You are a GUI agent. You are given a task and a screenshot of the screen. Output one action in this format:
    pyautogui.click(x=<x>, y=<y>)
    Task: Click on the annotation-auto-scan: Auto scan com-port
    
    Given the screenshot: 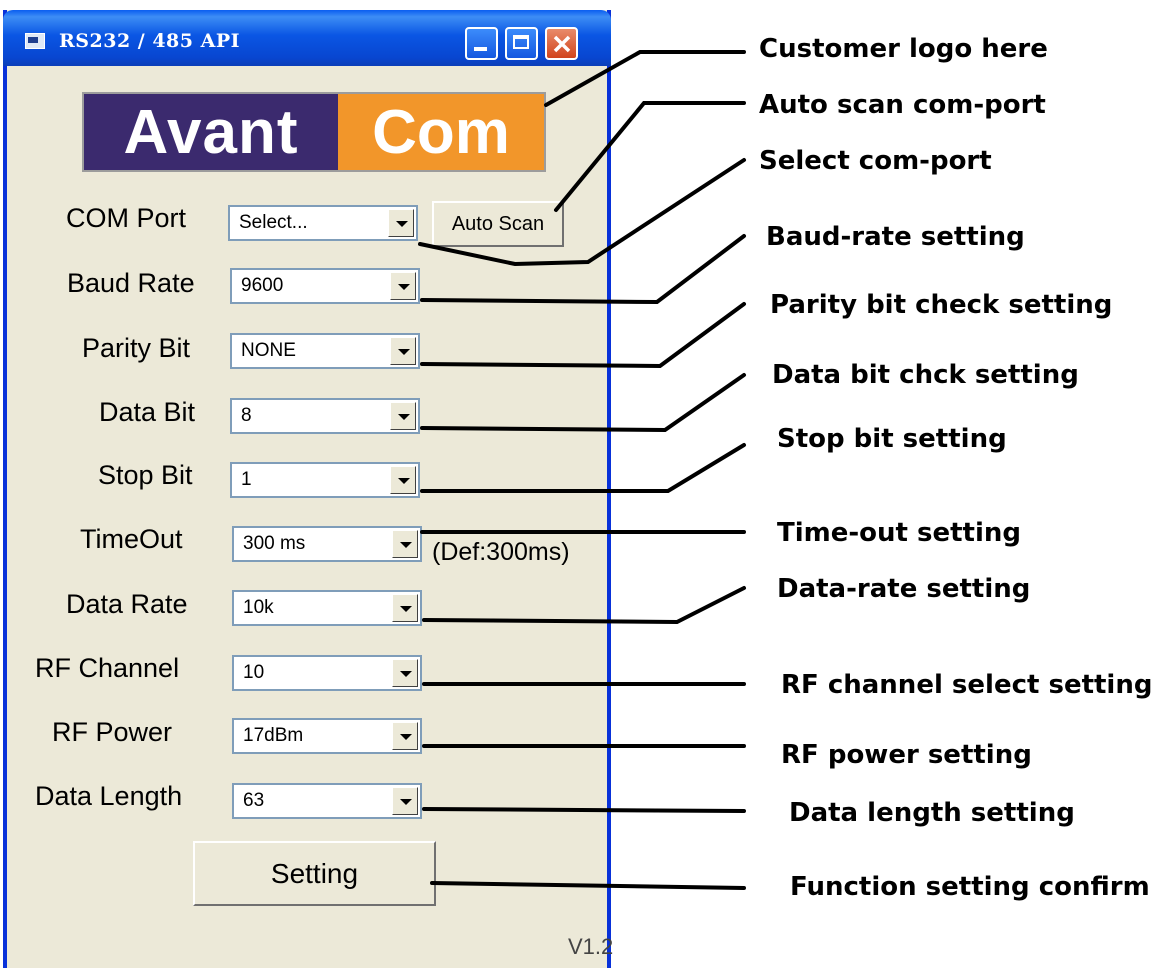 What is the action you would take?
    pyautogui.click(x=902, y=105)
    